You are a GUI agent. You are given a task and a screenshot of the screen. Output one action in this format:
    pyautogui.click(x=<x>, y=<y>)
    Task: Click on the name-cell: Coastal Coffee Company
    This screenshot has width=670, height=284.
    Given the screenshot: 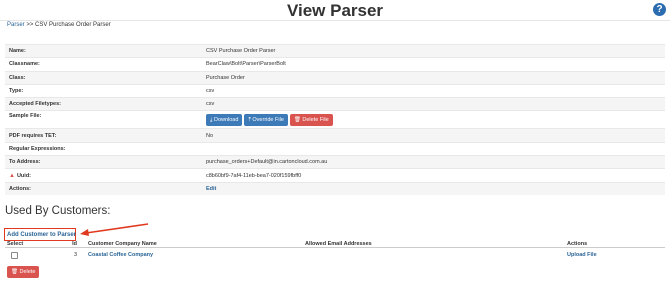 What is the action you would take?
    pyautogui.click(x=195, y=255)
    